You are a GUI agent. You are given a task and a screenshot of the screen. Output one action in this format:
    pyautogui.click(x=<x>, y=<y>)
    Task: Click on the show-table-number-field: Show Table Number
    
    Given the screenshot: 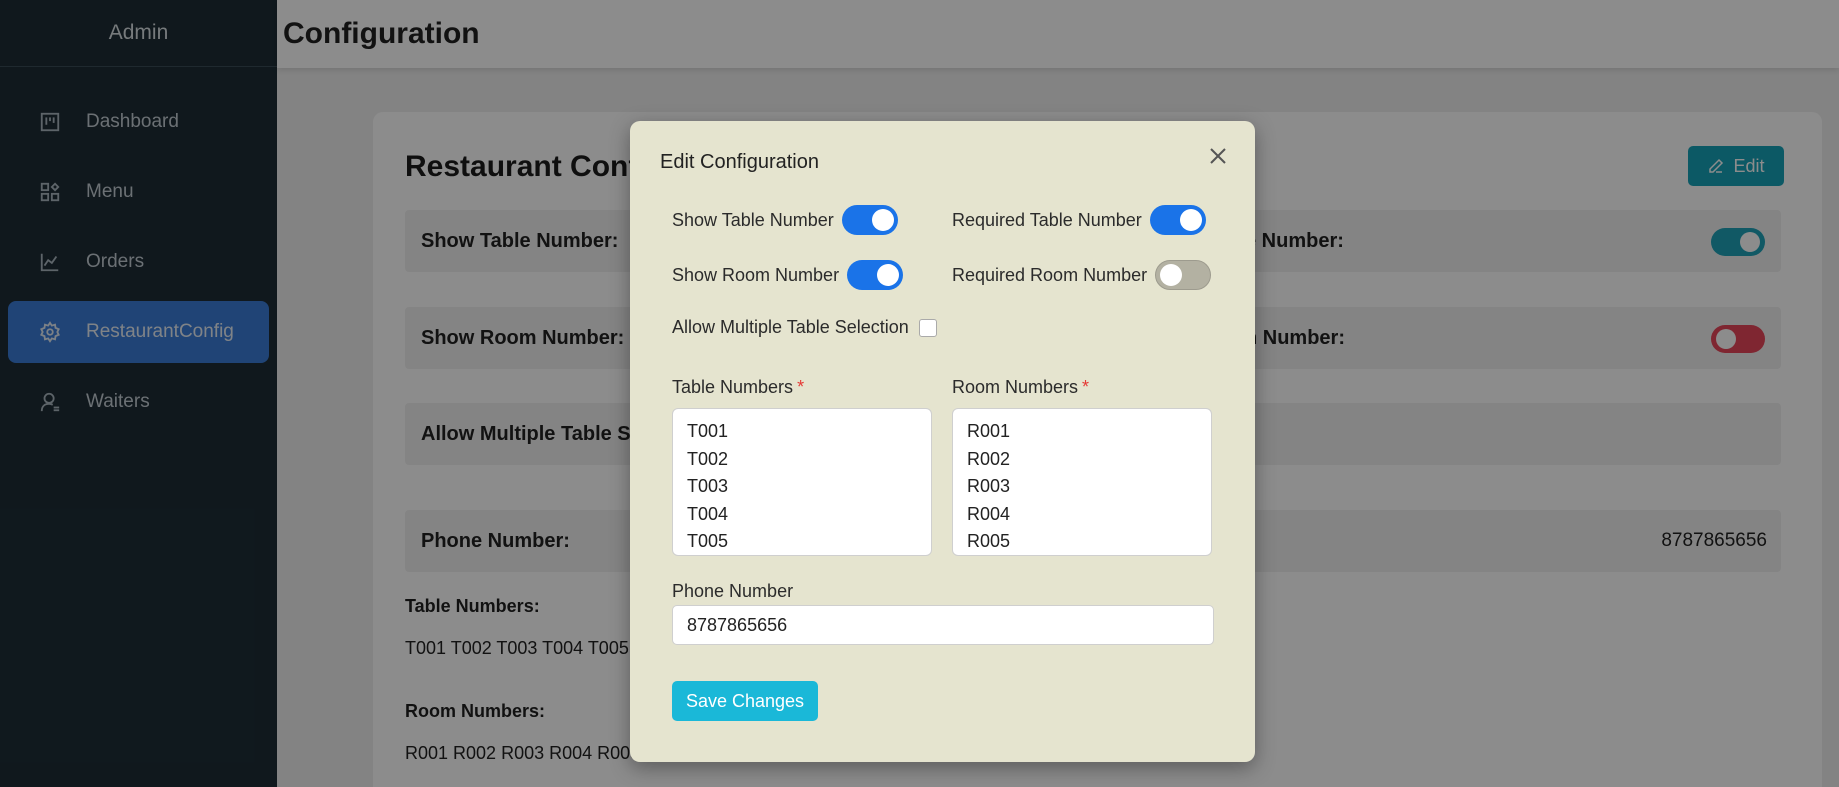 What is the action you would take?
    pyautogui.click(x=785, y=220)
    